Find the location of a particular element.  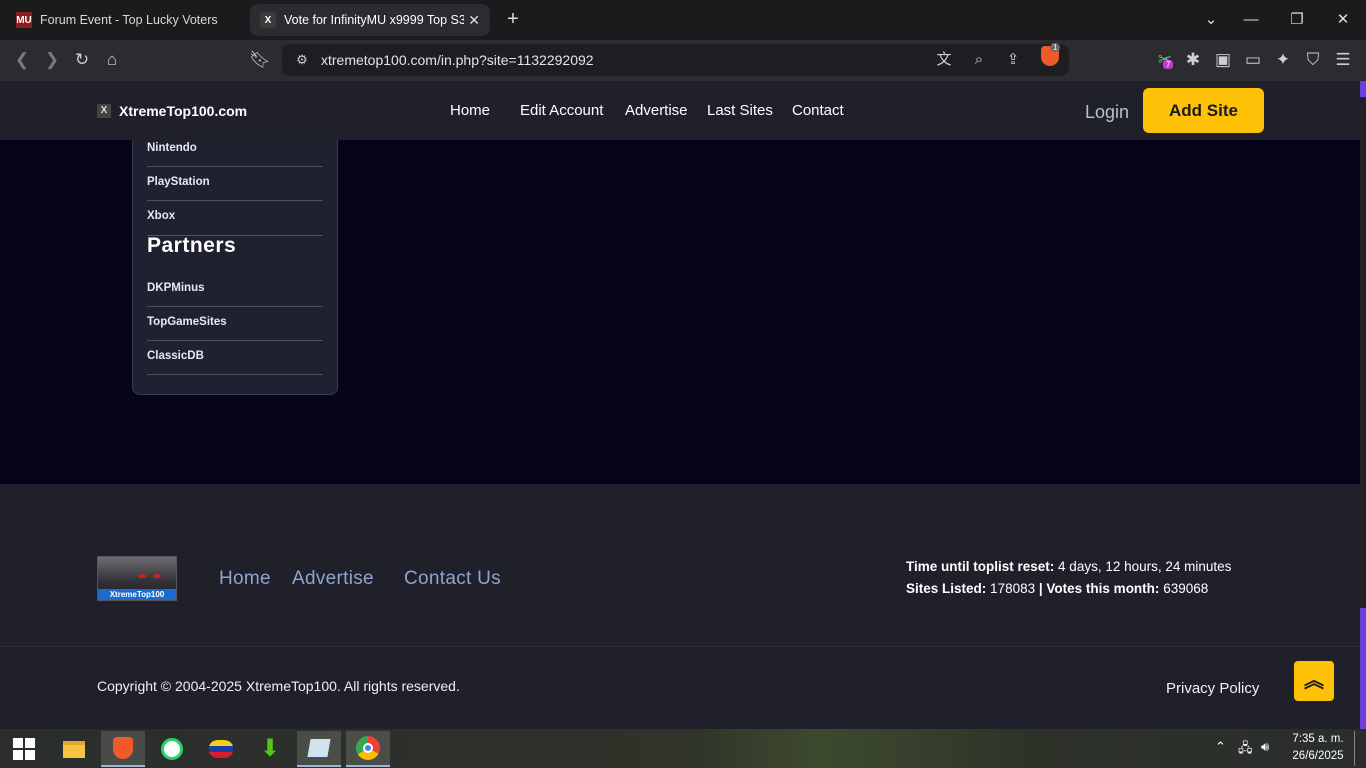

nav-edit-account: Edit Account is located at coordinates (561, 110).